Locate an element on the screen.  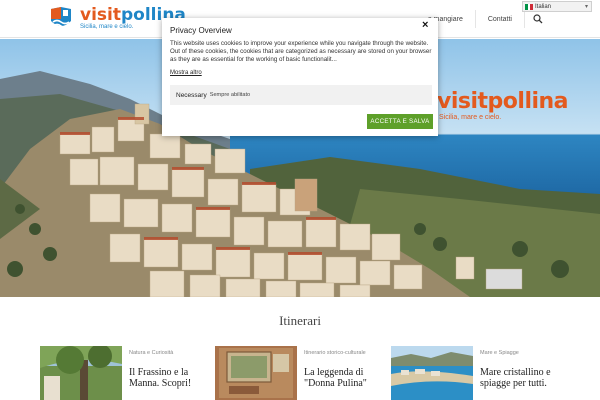
language-select: Italian ▾ is located at coordinates (557, 6).